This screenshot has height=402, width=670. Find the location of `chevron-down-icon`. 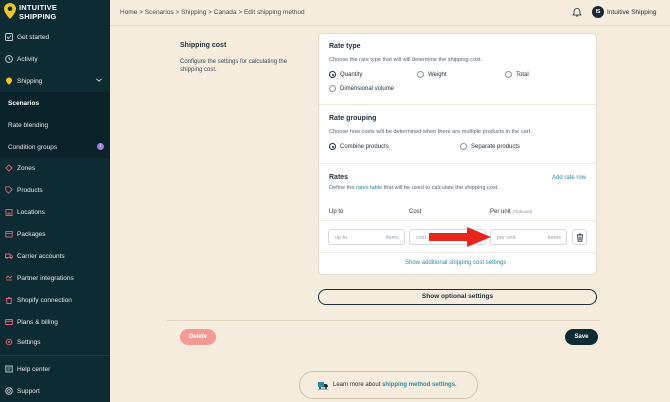

chevron-down-icon is located at coordinates (99, 80).